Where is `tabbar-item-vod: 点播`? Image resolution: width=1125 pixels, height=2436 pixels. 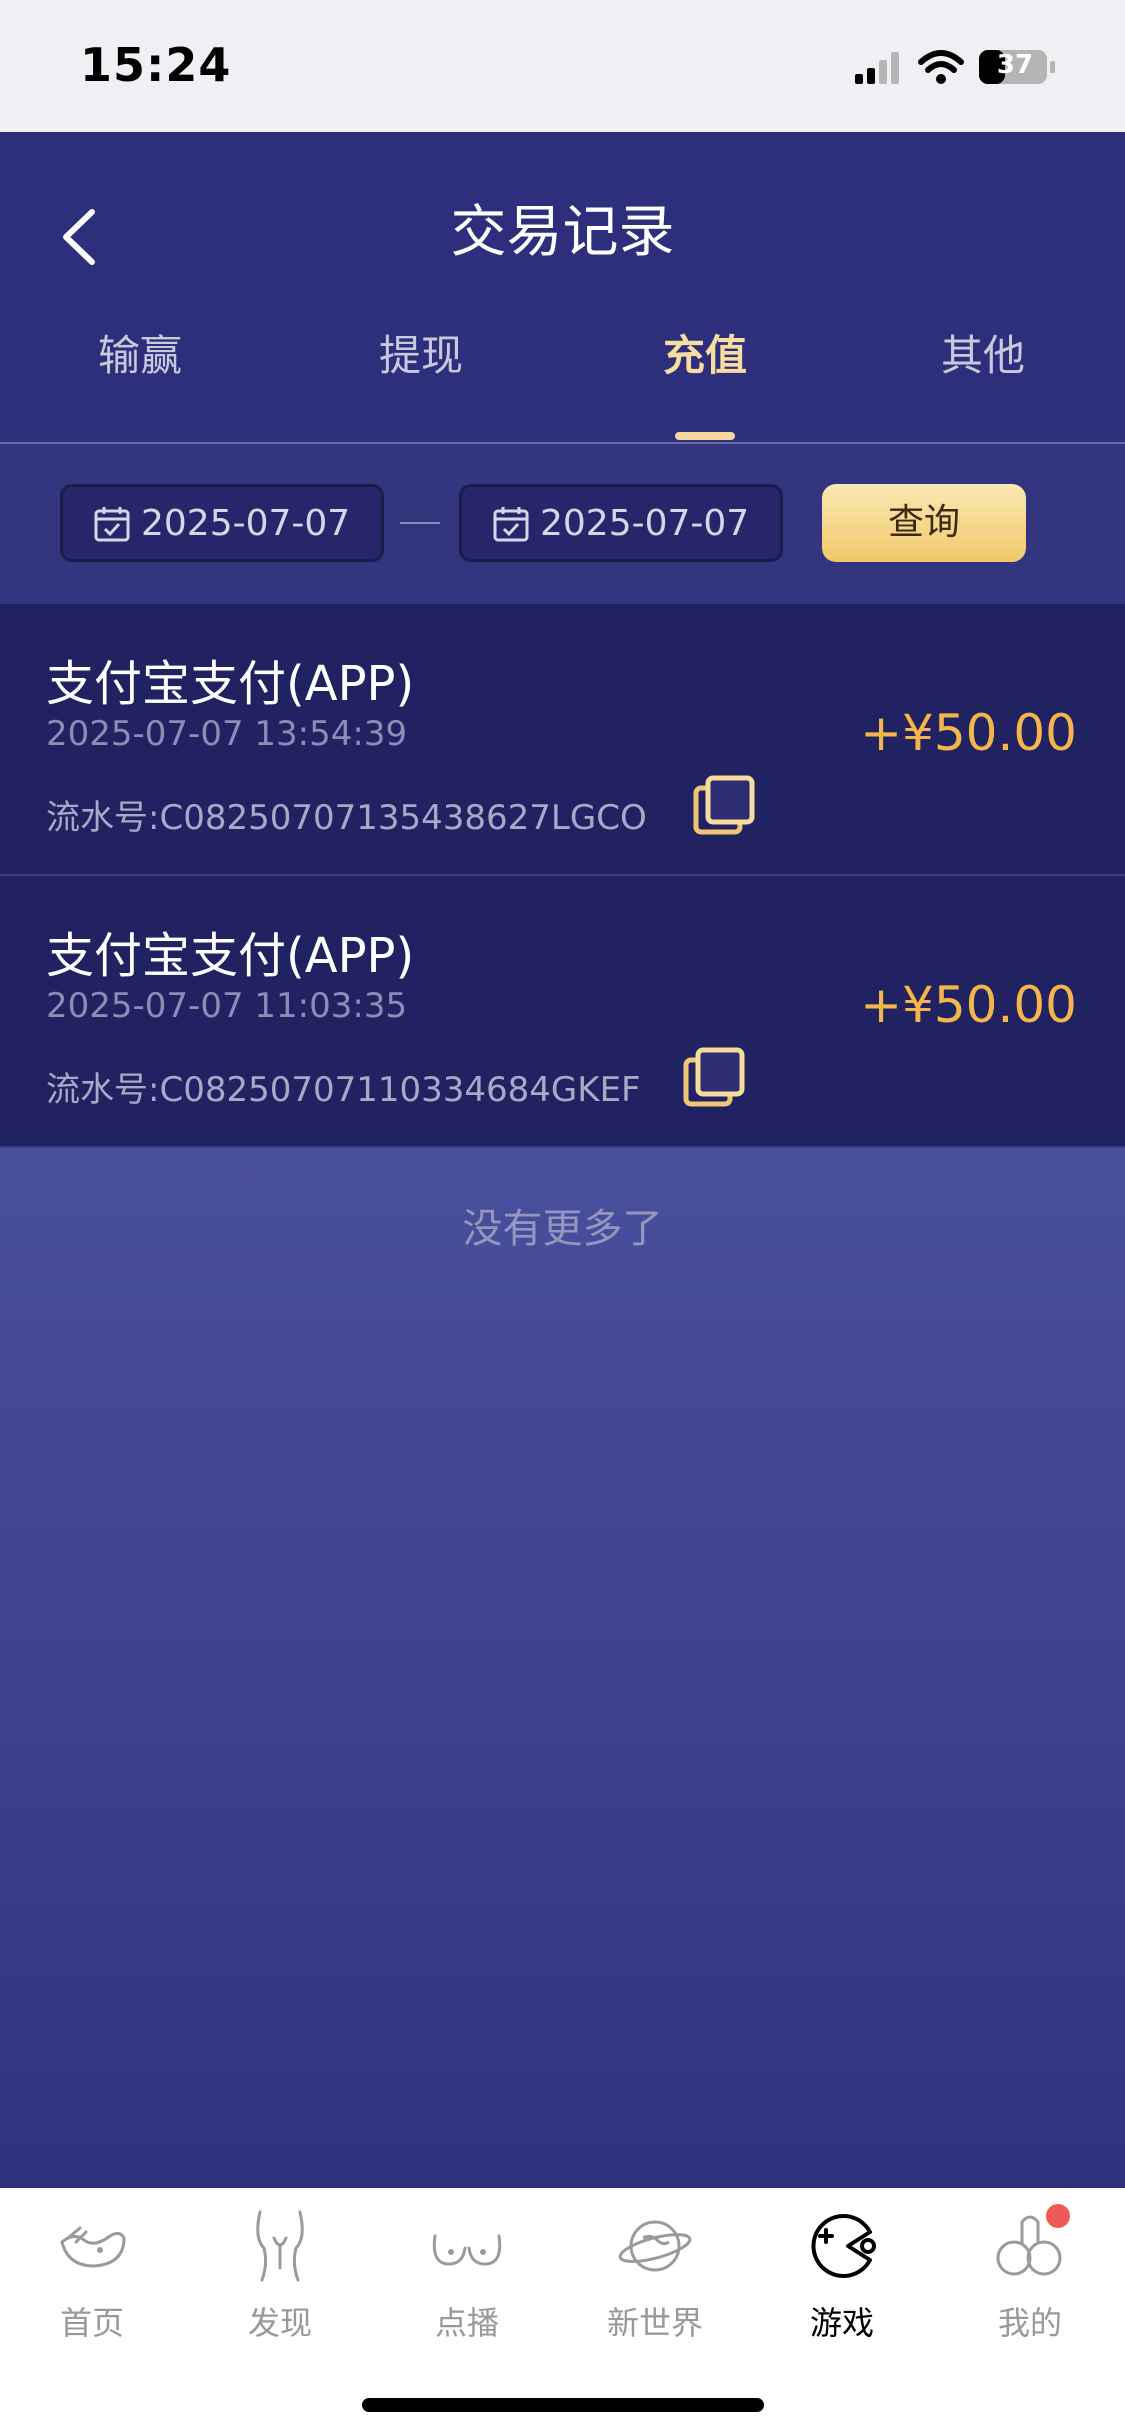
tabbar-item-vod: 点播 is located at coordinates (467, 2278).